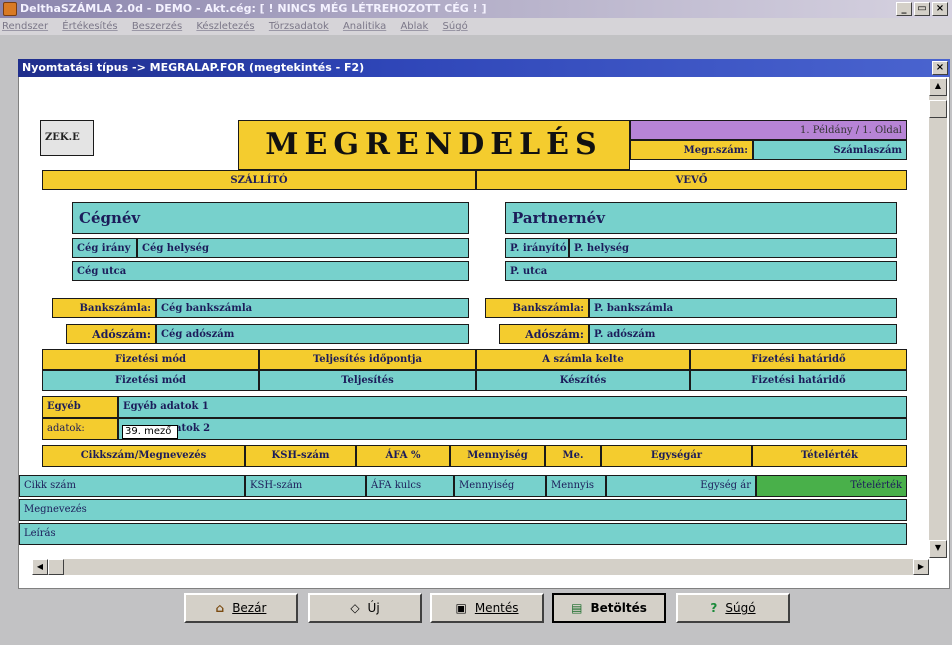 The height and width of the screenshot is (645, 952). Describe the element at coordinates (355, 608) in the screenshot. I see `eraser-icon: ◇` at that location.